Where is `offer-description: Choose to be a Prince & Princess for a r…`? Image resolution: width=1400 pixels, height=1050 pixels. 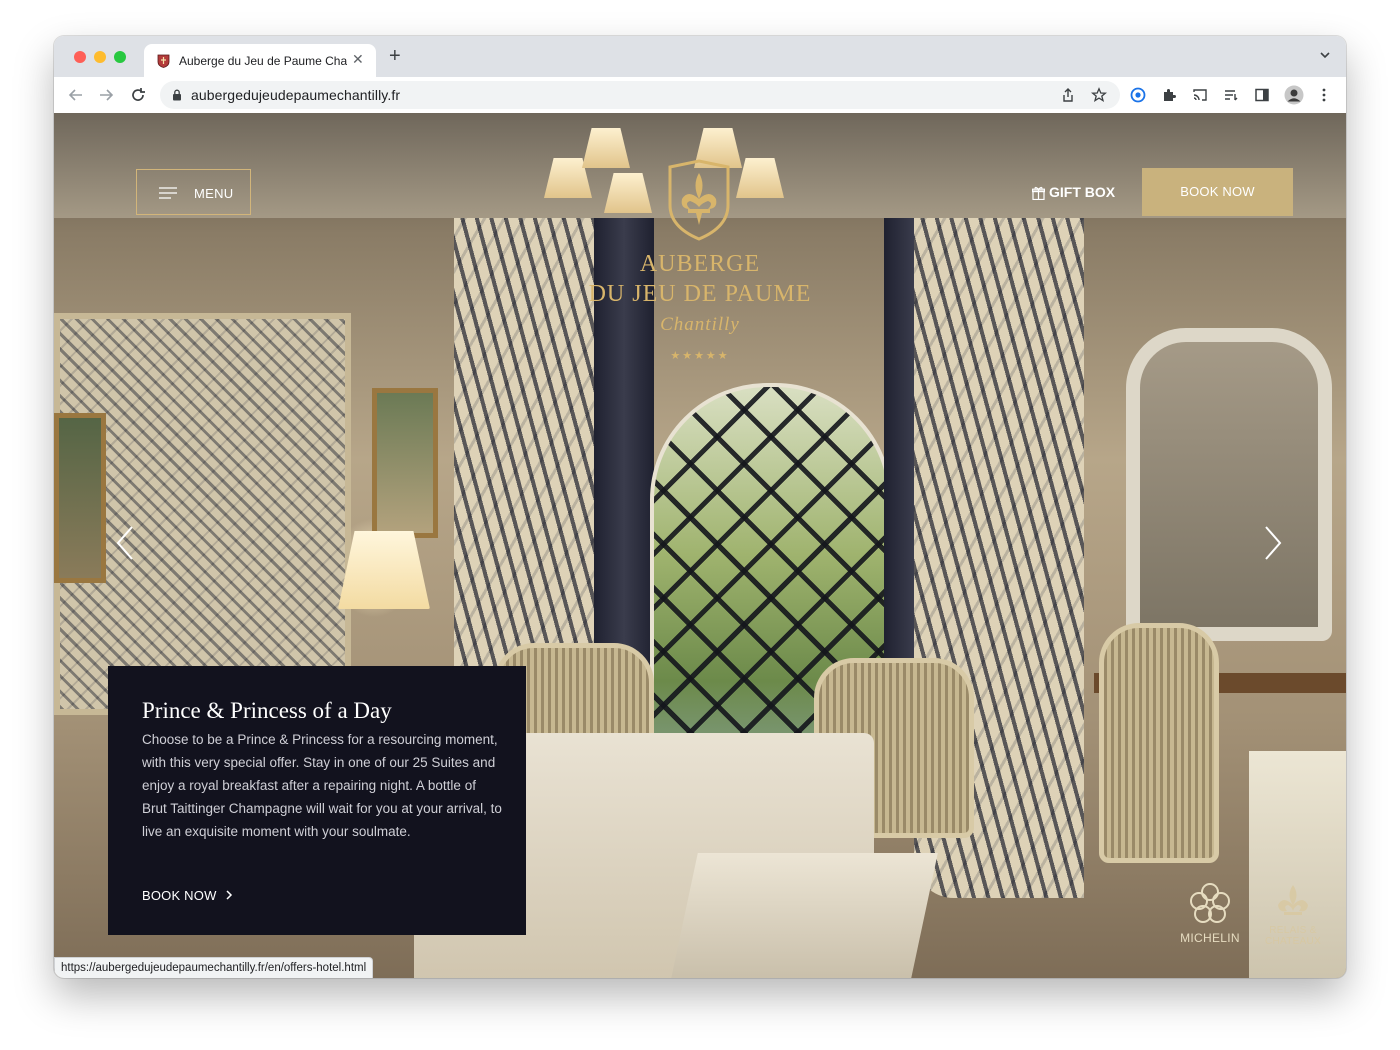 offer-description: Choose to be a Prince & Princess for a r… is located at coordinates (322, 785).